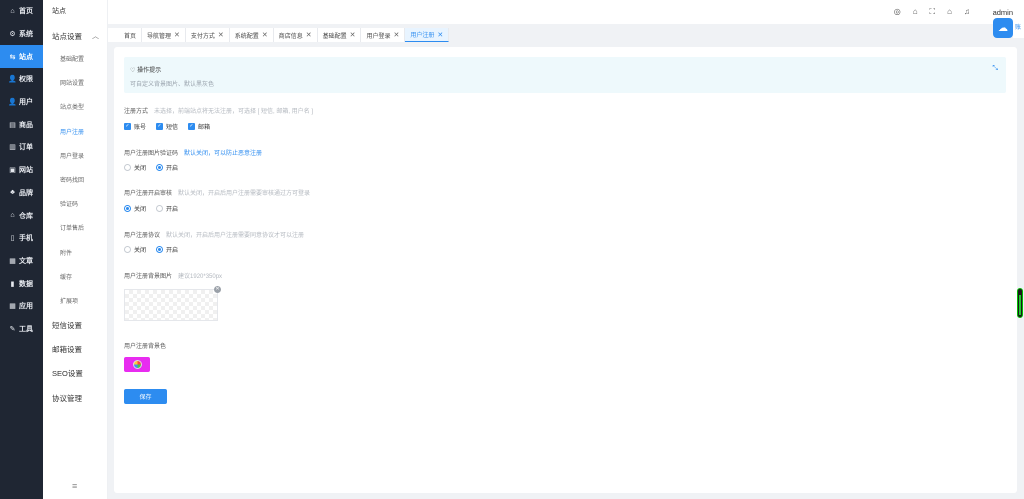 The image size is (1024, 499). What do you see at coordinates (75, 229) in the screenshot?
I see `sidebar-subitem: 订单售后` at bounding box center [75, 229].